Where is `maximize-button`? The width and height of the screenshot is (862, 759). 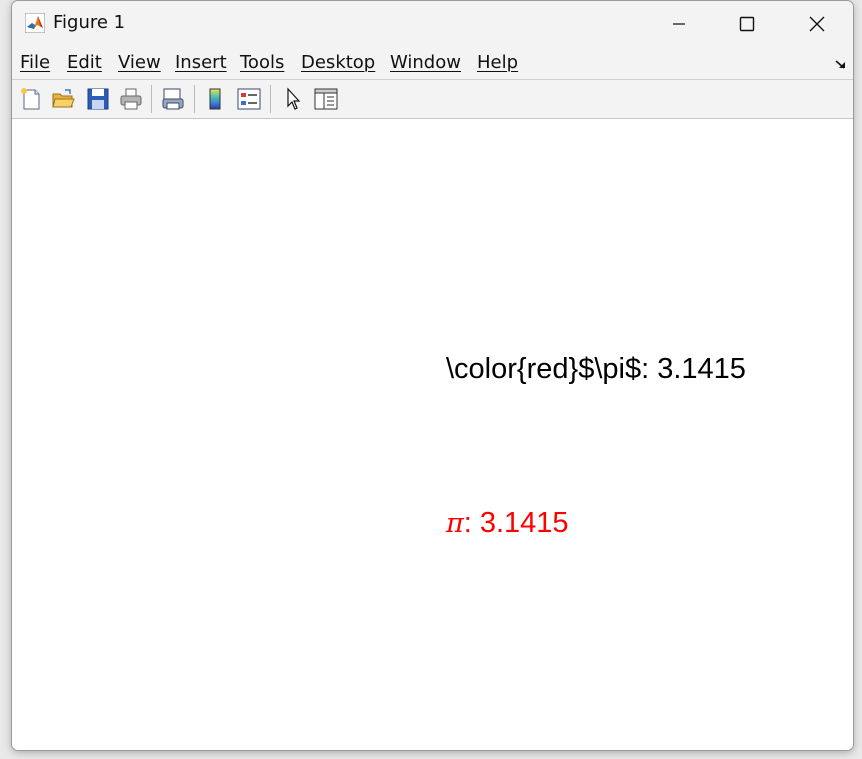
maximize-button is located at coordinates (747, 24).